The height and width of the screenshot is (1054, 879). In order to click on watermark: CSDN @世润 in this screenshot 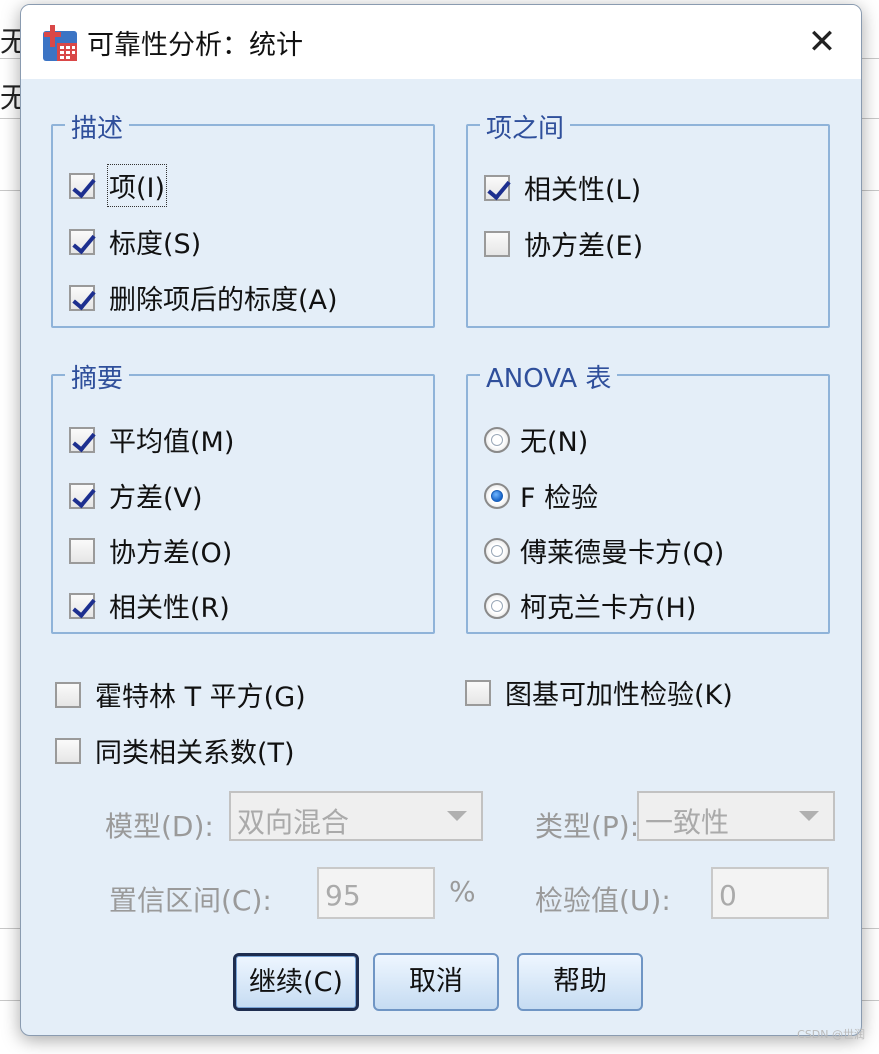, I will do `click(831, 1034)`.